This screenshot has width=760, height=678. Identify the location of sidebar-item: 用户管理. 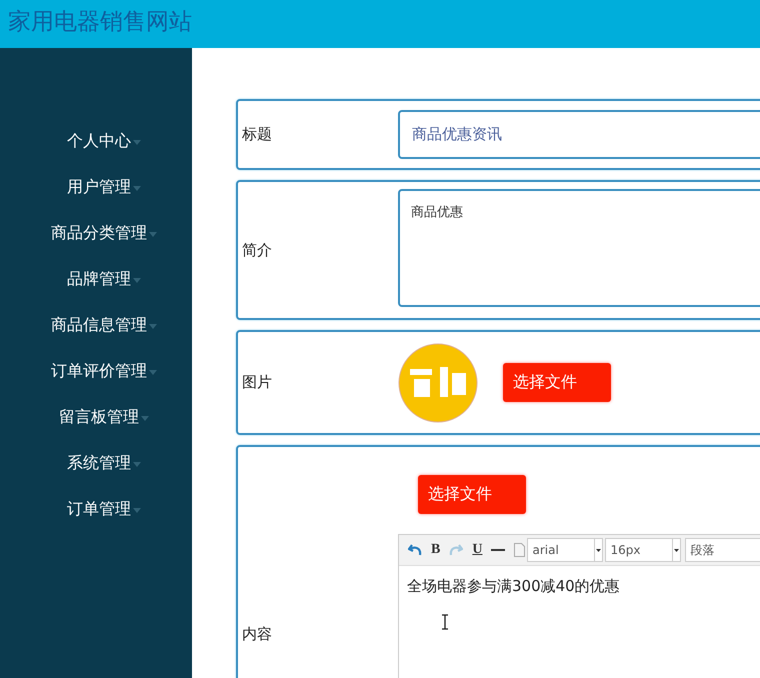
(104, 187).